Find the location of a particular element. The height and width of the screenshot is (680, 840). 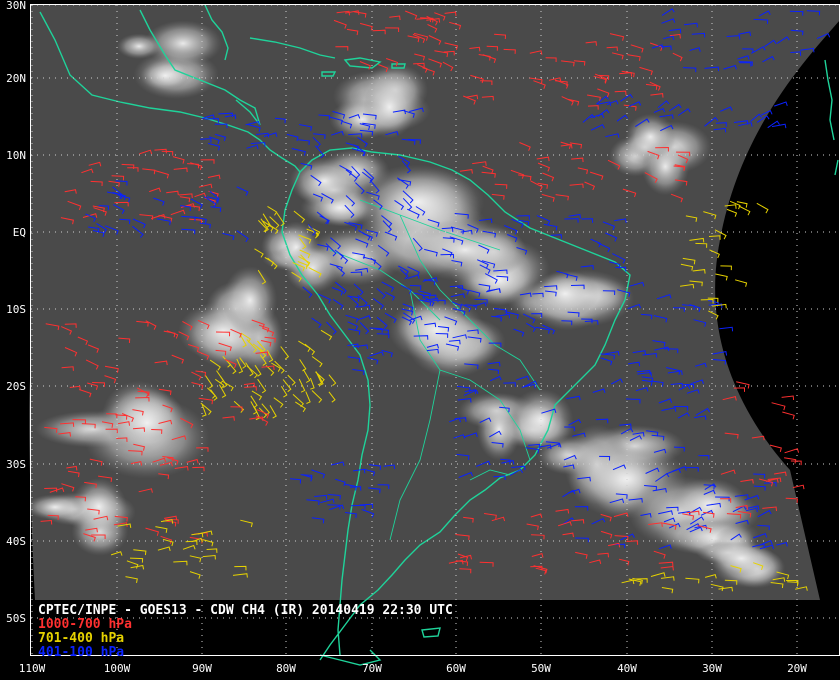

lon-label-20w: 20W is located at coordinates (797, 668).